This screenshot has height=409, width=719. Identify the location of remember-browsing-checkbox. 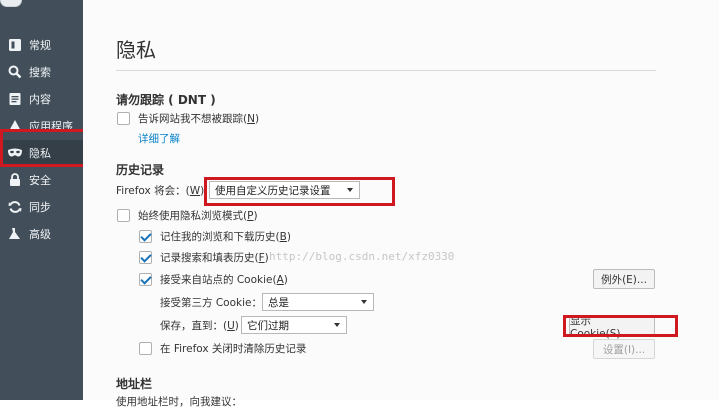
(145, 236).